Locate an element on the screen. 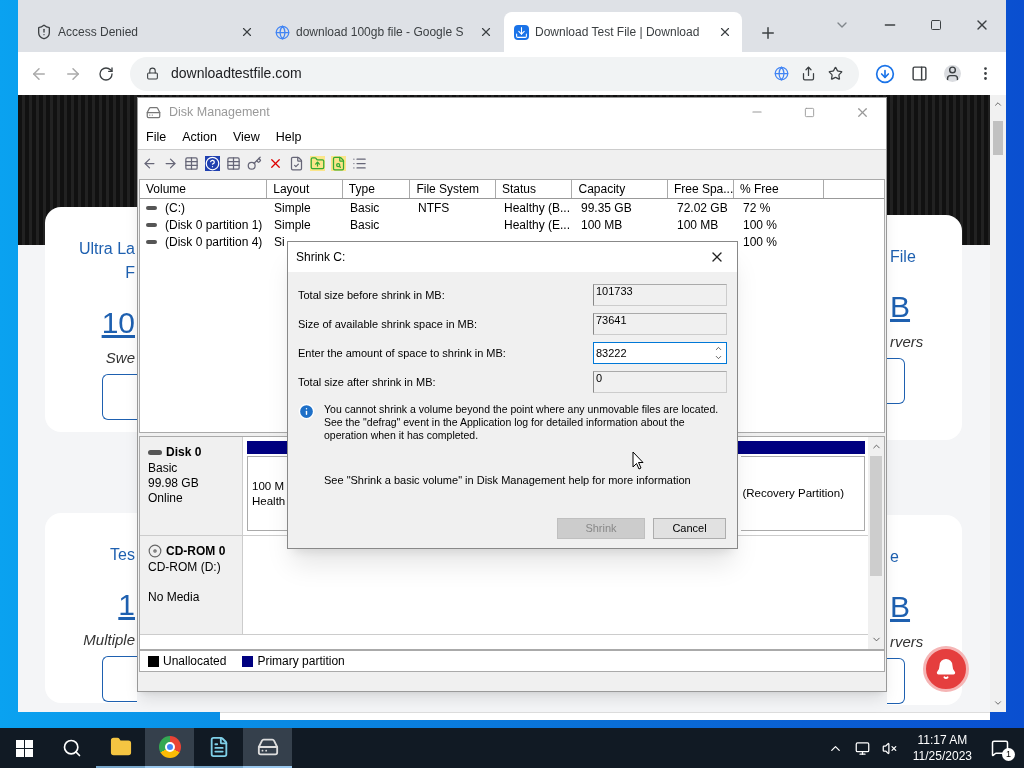  field-label: Size of available shrink space in MB: is located at coordinates (388, 324).